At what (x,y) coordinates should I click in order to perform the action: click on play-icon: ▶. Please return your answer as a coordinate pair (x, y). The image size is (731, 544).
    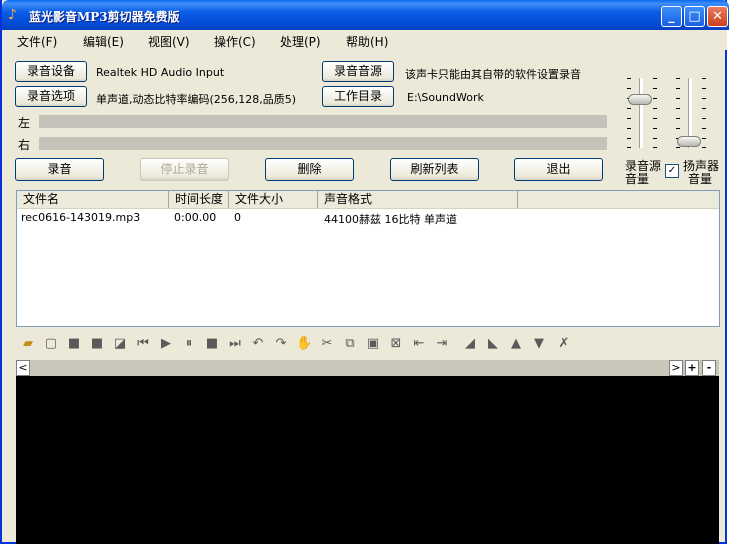
    Looking at the image, I should click on (166, 344).